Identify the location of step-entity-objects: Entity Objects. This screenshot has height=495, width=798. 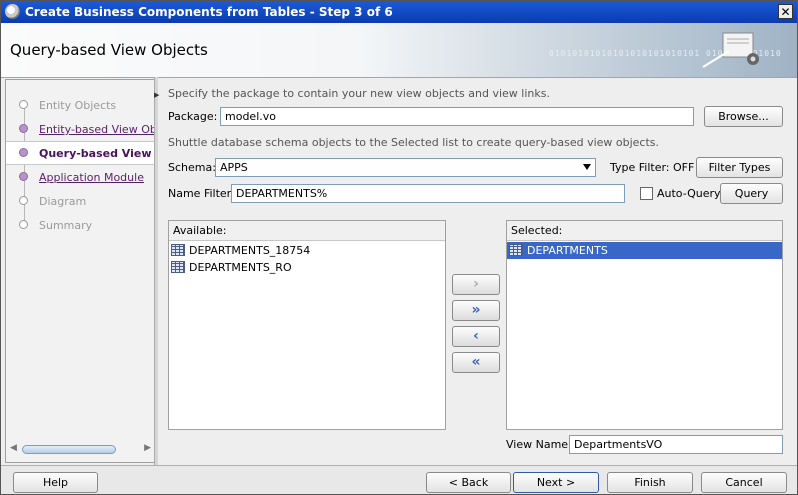
(80, 105).